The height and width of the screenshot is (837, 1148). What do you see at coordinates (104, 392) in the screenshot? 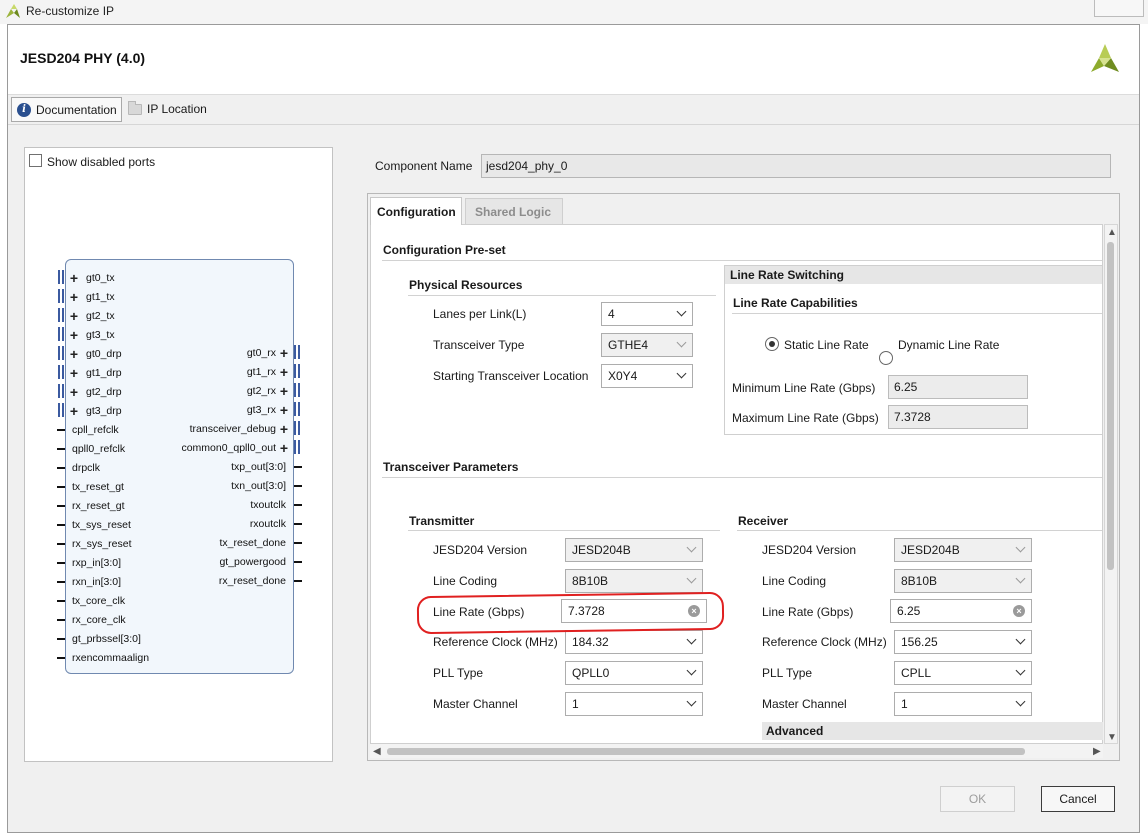
I see `port-label: gt2_drp` at bounding box center [104, 392].